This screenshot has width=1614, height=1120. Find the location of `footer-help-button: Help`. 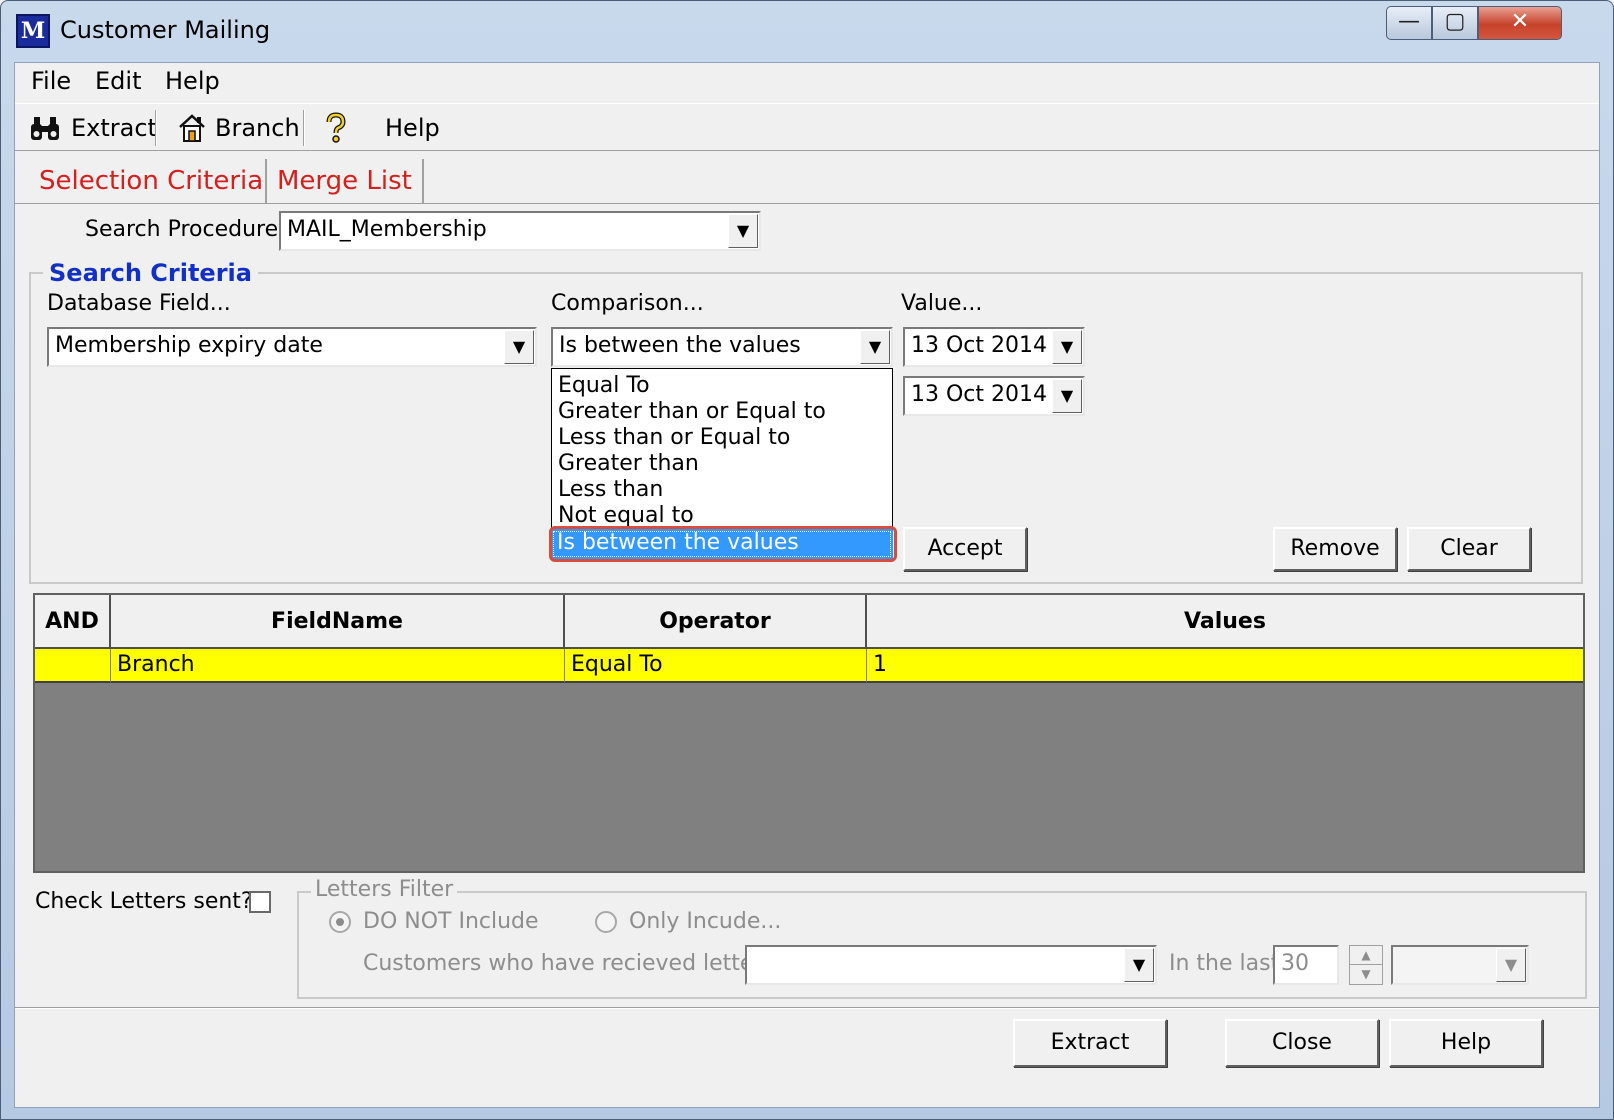

footer-help-button: Help is located at coordinates (1466, 1043).